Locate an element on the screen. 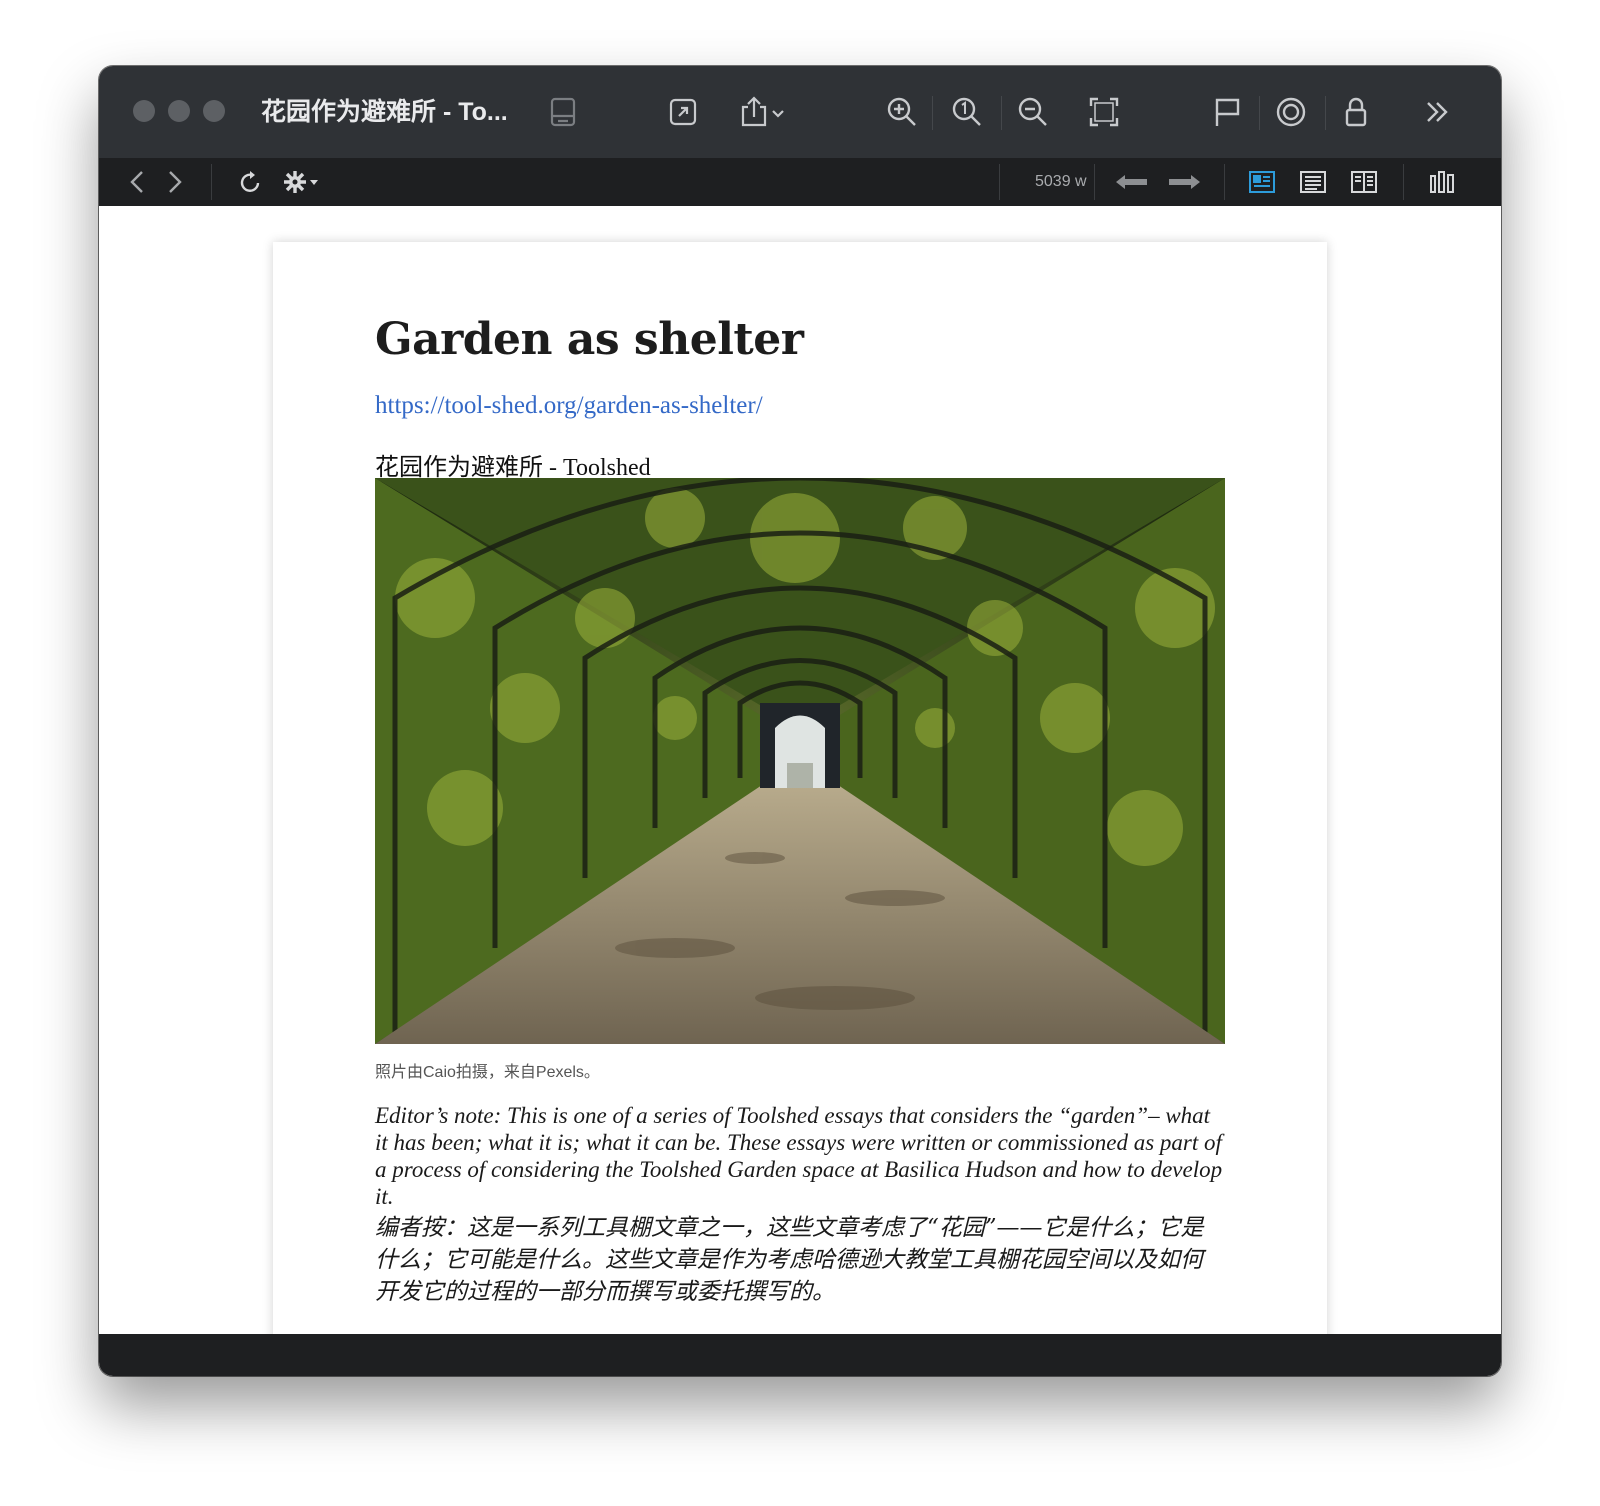 This screenshot has height=1506, width=1600. zoom-window-button is located at coordinates (214, 111).